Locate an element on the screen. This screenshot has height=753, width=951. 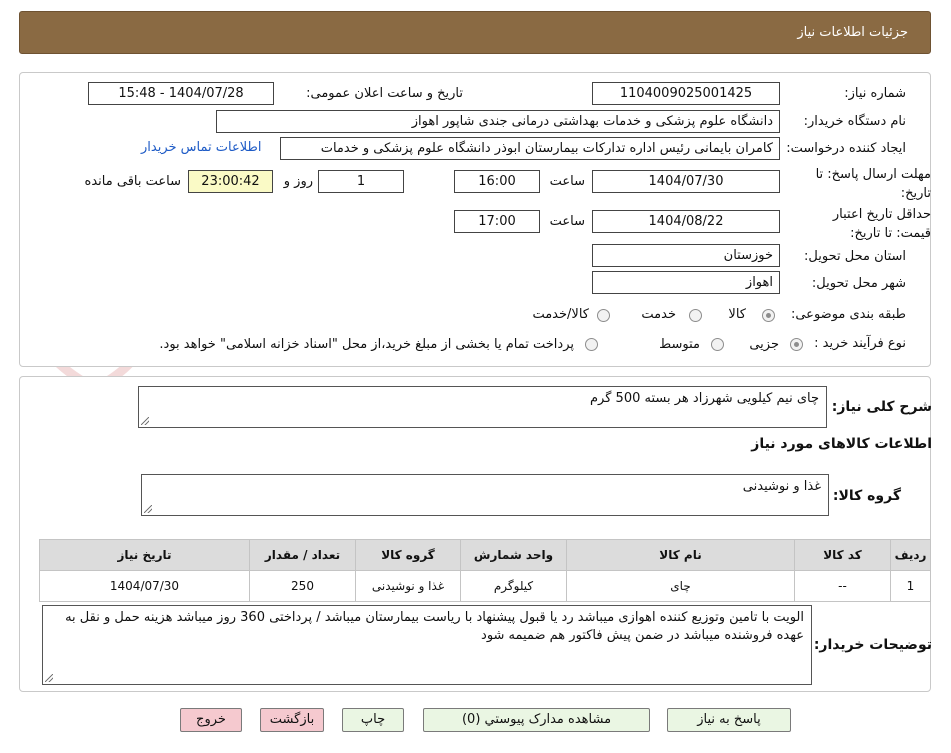
goods-group-field: غذا و نوشیدنی is located at coordinates (485, 495).